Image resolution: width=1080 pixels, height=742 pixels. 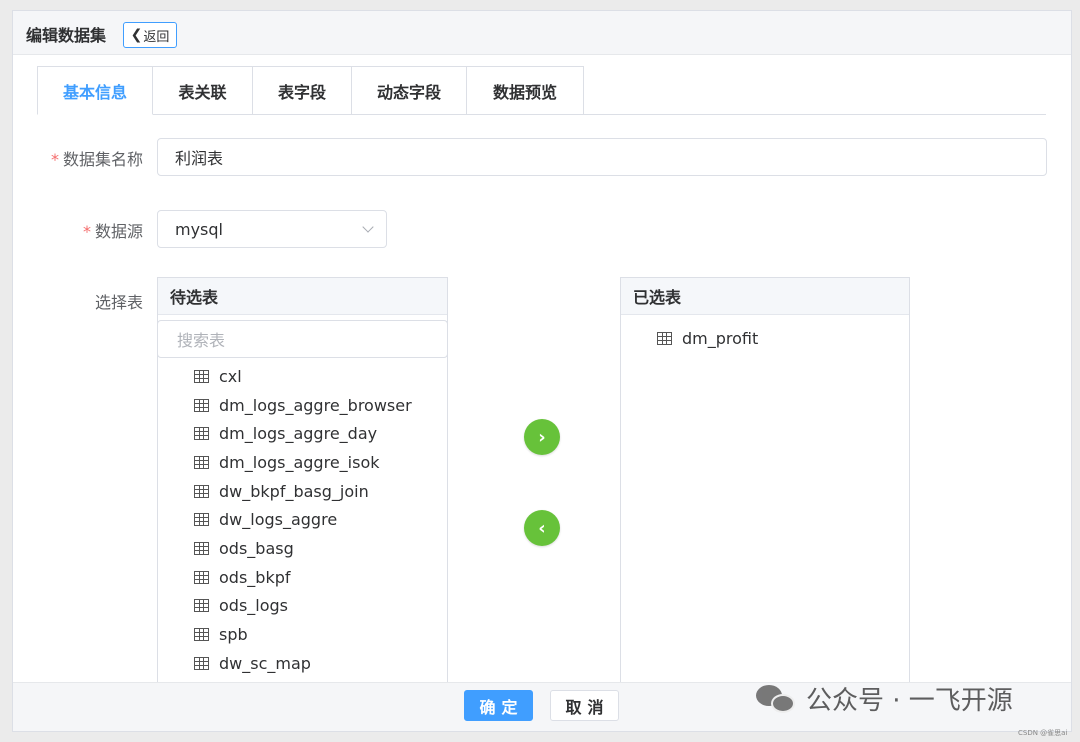 What do you see at coordinates (302, 90) in the screenshot?
I see `tab-table-fields: 表字段` at bounding box center [302, 90].